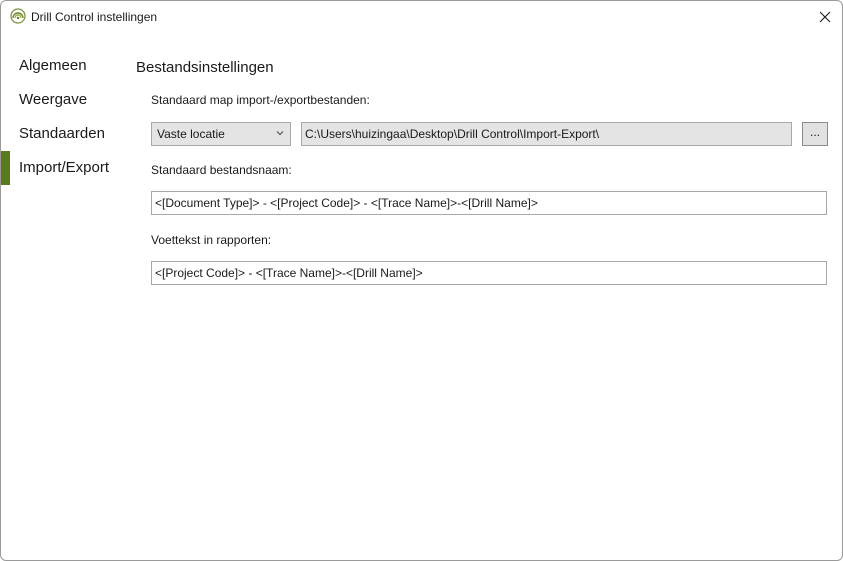  I want to click on sidebar-item-algemeen: Algemeen, so click(63, 66).